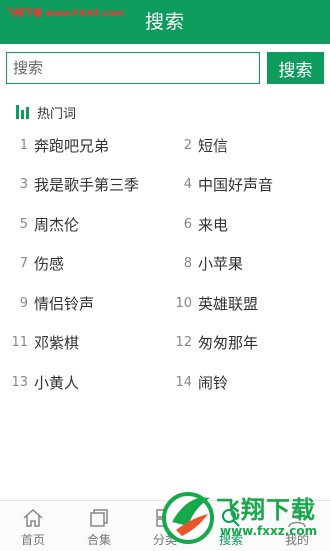 This screenshot has width=330, height=551. Describe the element at coordinates (183, 382) in the screenshot. I see `rank-number: 14` at that location.